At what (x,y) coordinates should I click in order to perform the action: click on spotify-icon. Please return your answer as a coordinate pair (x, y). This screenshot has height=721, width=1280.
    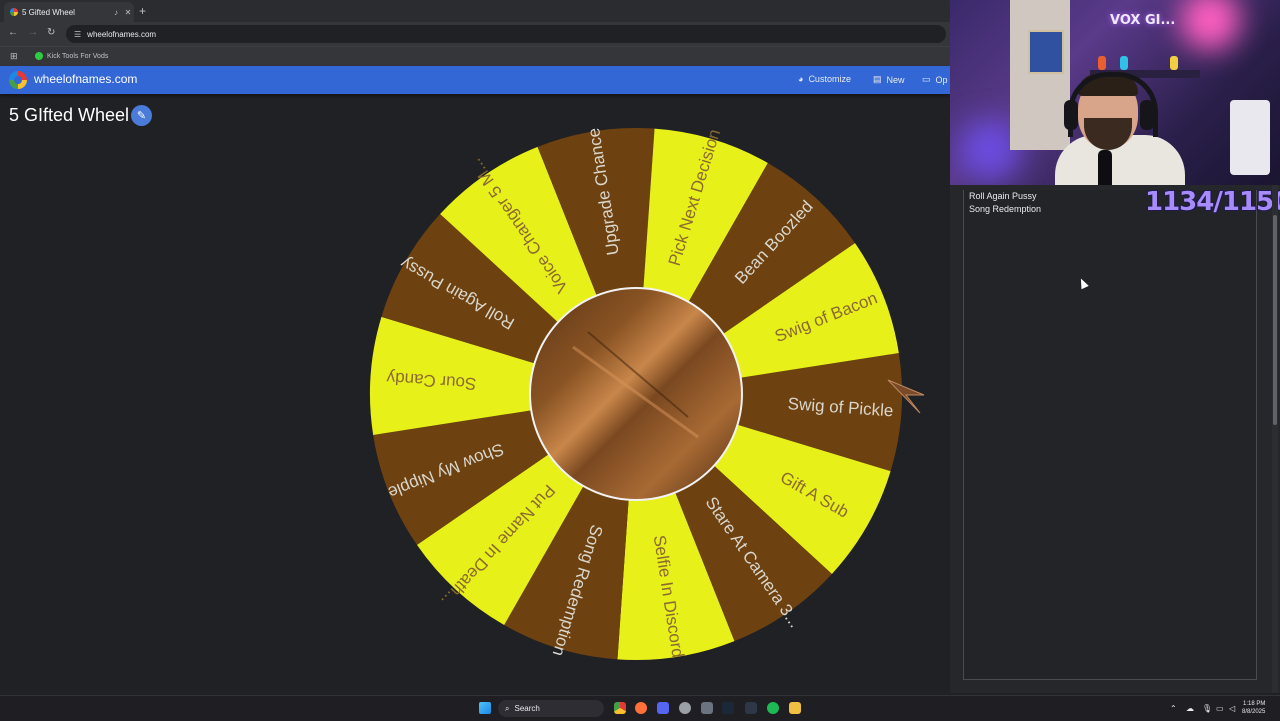
    Looking at the image, I should click on (773, 708).